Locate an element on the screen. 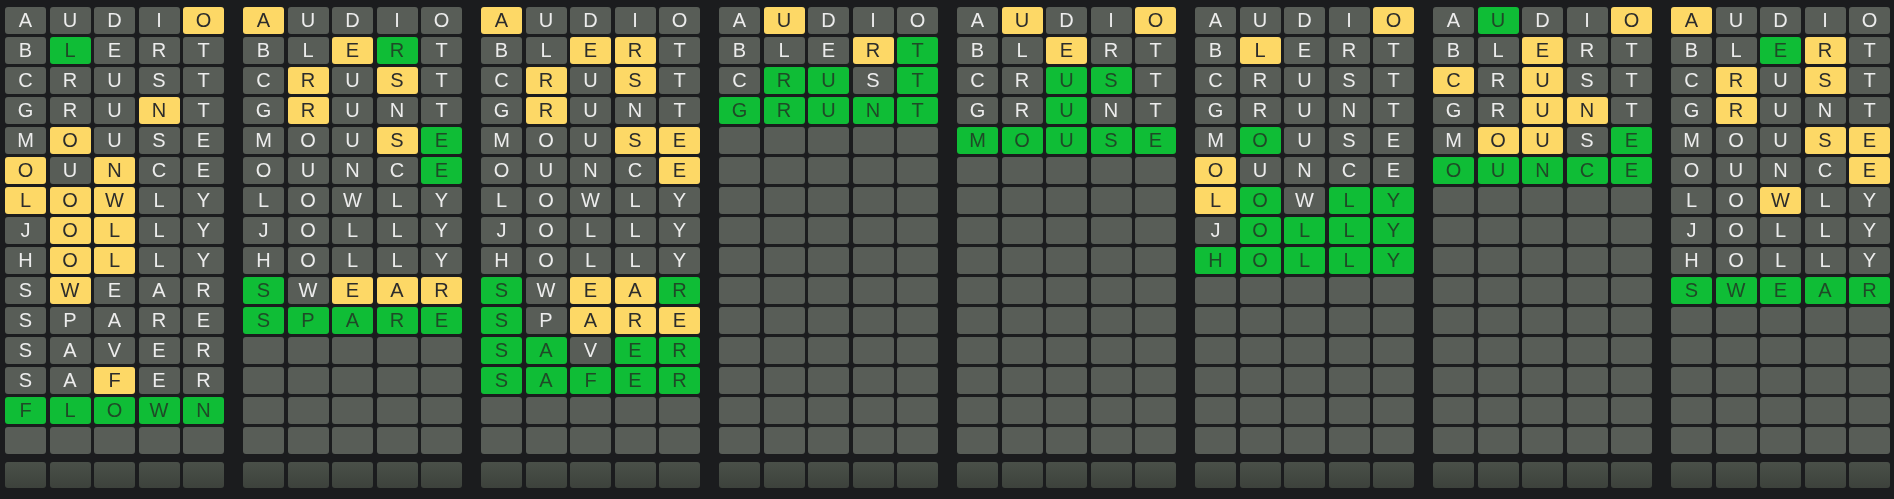  letter-tile: C is located at coordinates (263, 80).